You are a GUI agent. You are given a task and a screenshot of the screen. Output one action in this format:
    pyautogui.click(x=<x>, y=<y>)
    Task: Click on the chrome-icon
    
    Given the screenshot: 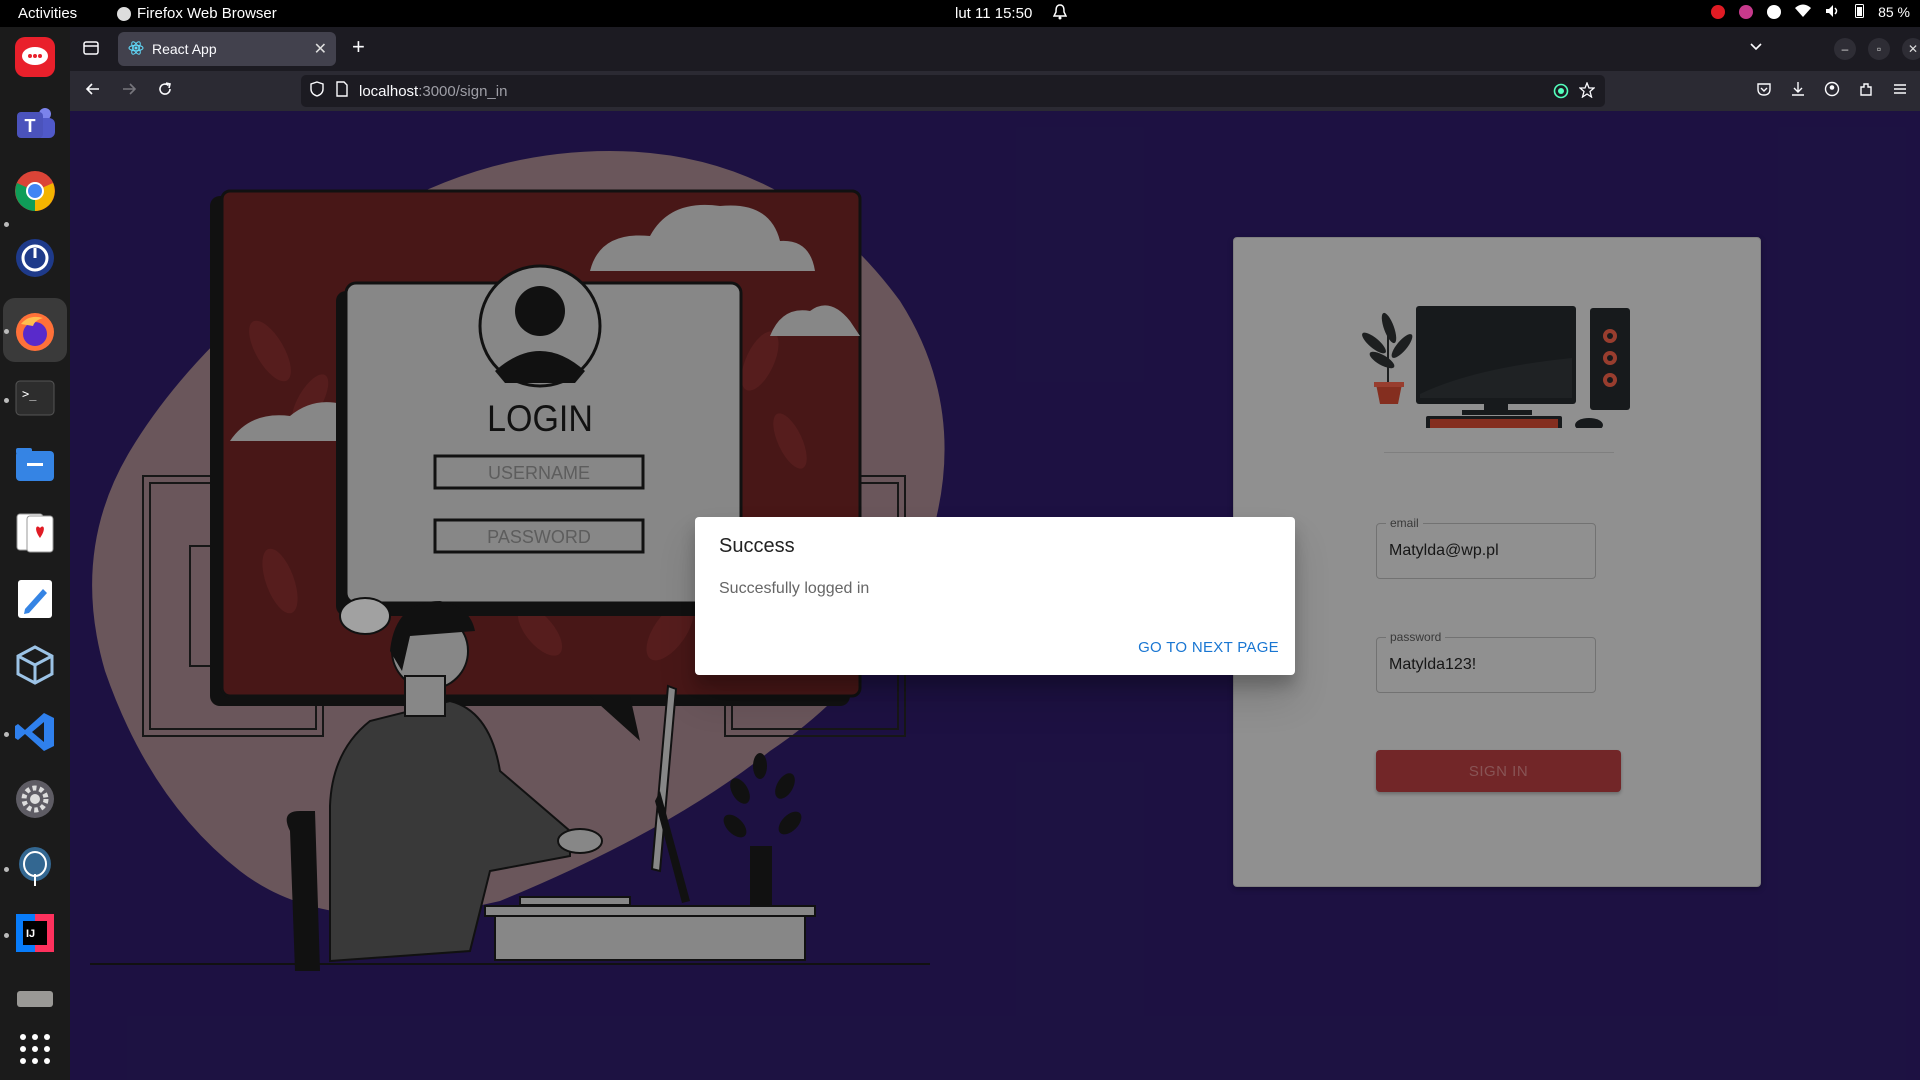 What is the action you would take?
    pyautogui.click(x=35, y=191)
    